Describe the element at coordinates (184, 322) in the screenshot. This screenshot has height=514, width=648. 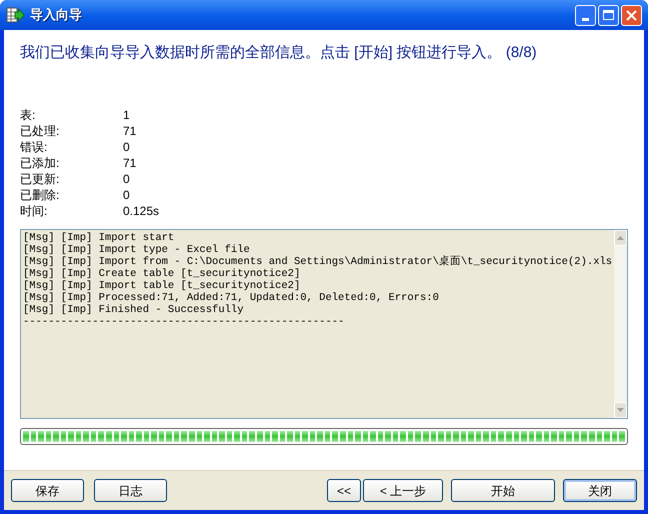
I see `log-line: ---------------------------------------------------` at that location.